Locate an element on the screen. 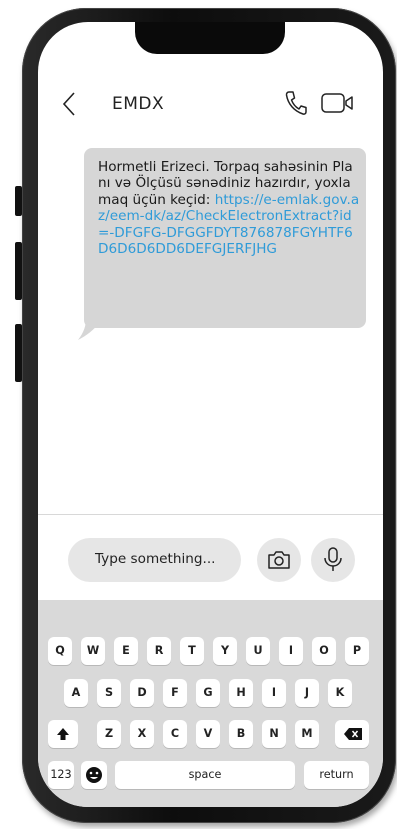 The height and width of the screenshot is (829, 397). emoji-key is located at coordinates (94, 775).